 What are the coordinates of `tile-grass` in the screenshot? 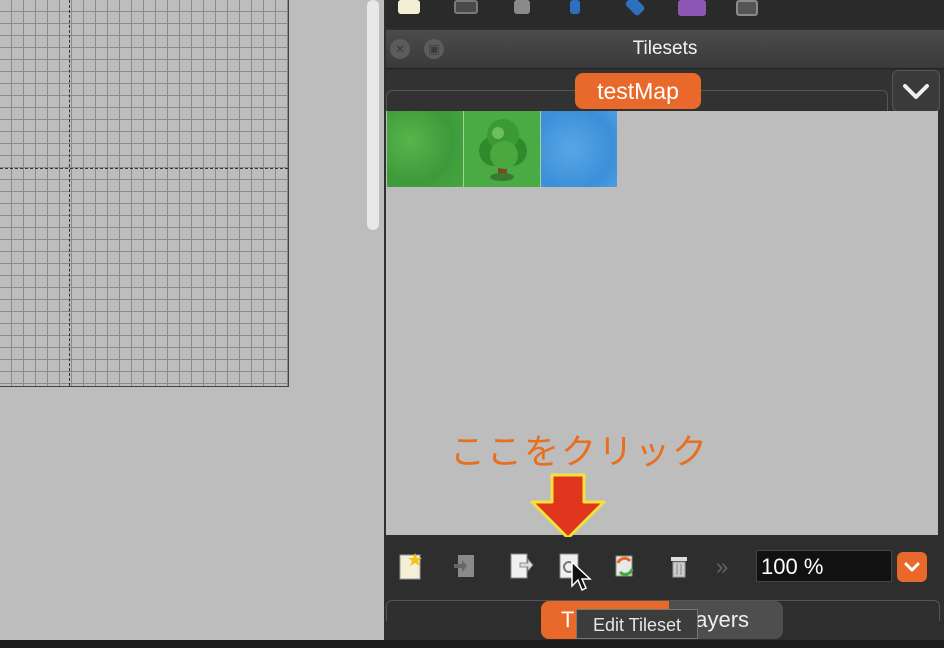 It's located at (425, 149).